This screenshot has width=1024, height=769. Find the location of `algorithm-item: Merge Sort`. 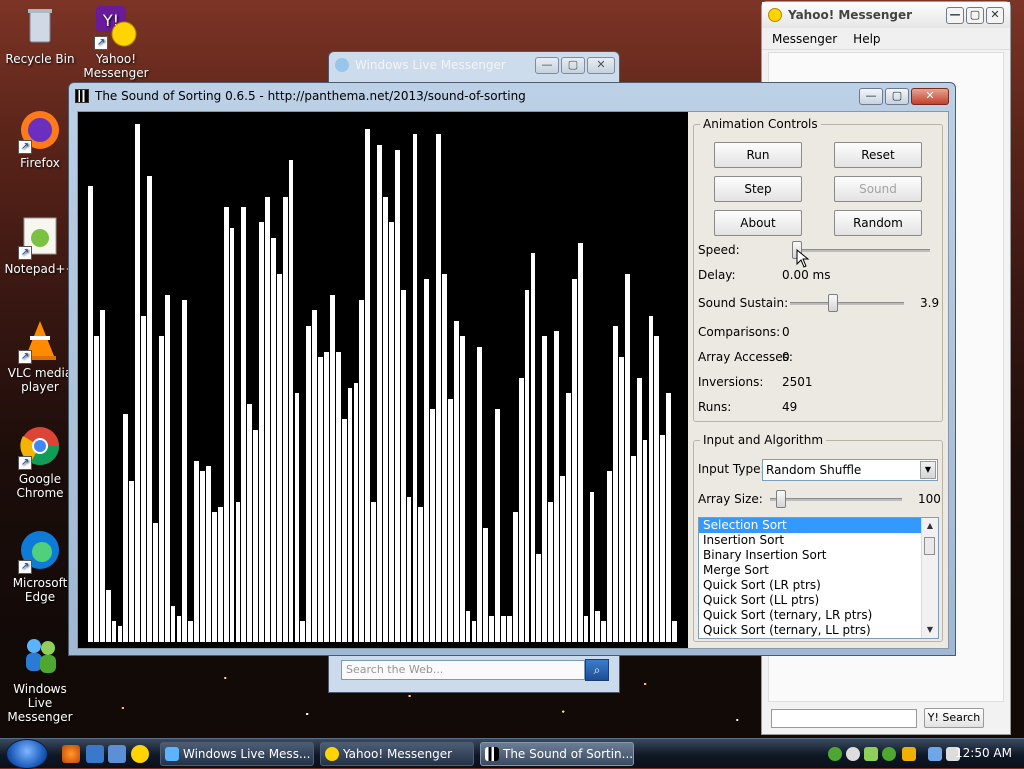

algorithm-item: Merge Sort is located at coordinates (818, 570).